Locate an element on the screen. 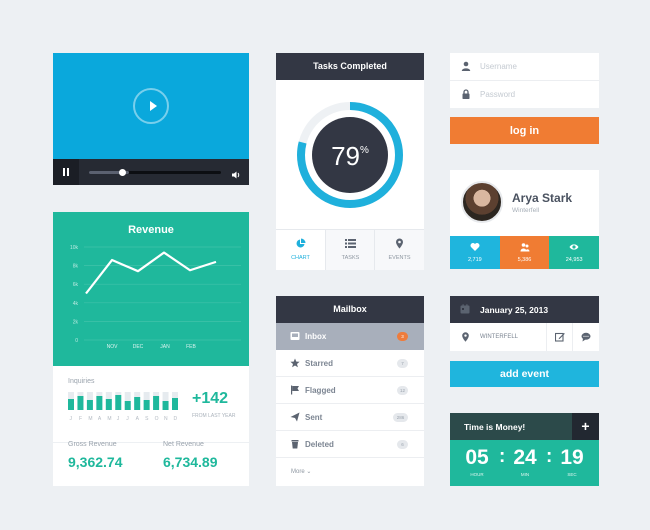 The width and height of the screenshot is (650, 530). stat-views: 24,953 is located at coordinates (574, 252).